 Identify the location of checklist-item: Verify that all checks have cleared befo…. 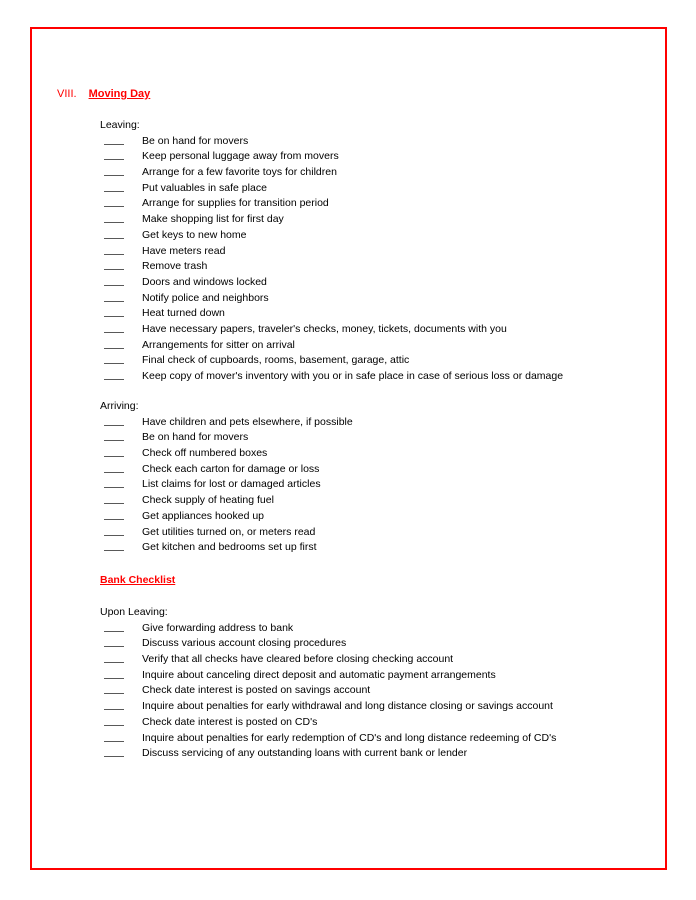
(328, 660).